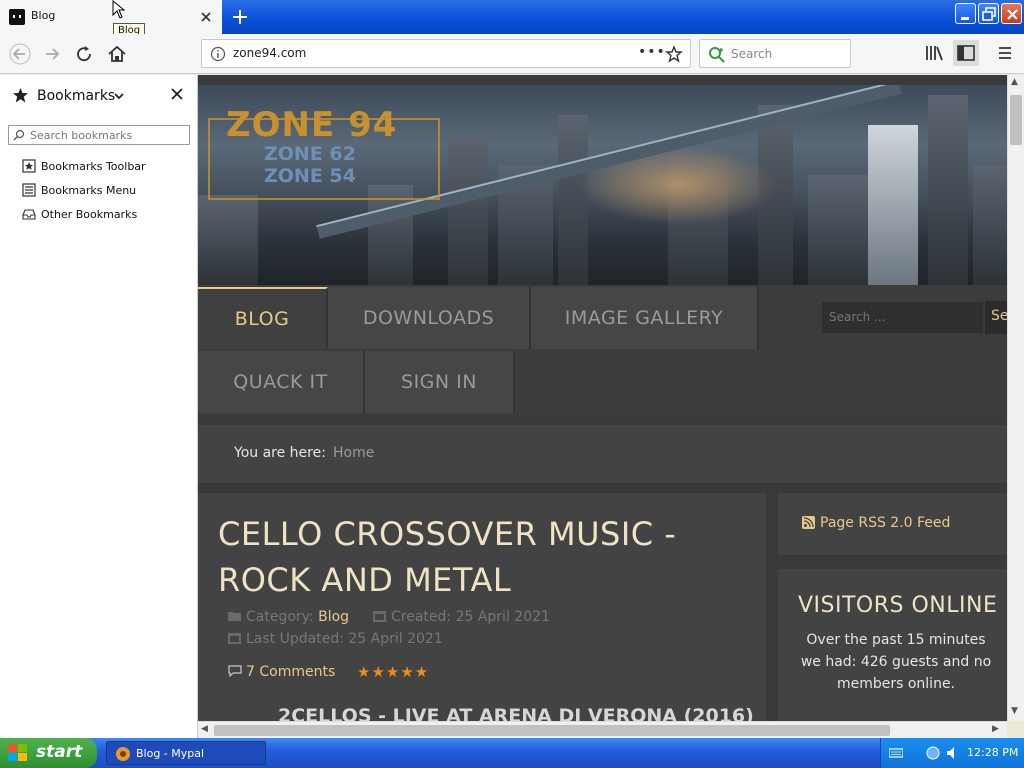  What do you see at coordinates (93, 166) in the screenshot?
I see `sidebar-item-label: Bookmarks Toolbar` at bounding box center [93, 166].